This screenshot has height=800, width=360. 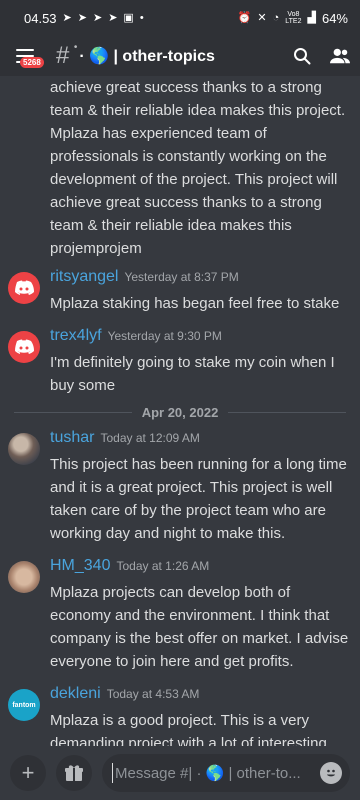 What do you see at coordinates (40, 18) in the screenshot?
I see `clock: 04.53` at bounding box center [40, 18].